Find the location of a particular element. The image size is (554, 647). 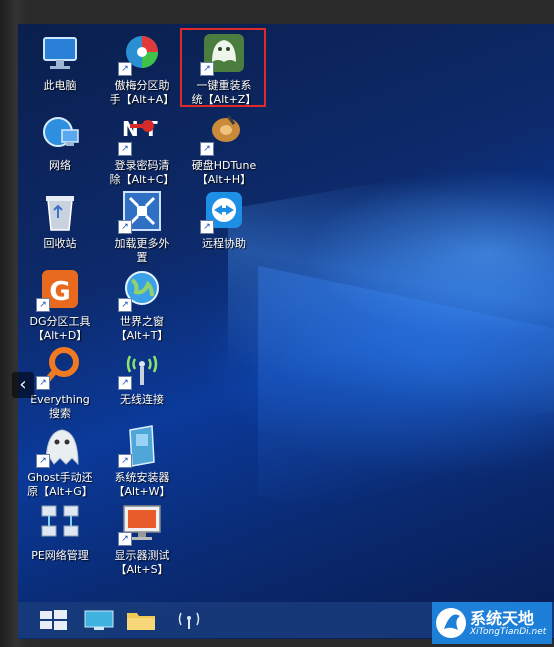

ghost-icon: ↗ is located at coordinates (60, 446).